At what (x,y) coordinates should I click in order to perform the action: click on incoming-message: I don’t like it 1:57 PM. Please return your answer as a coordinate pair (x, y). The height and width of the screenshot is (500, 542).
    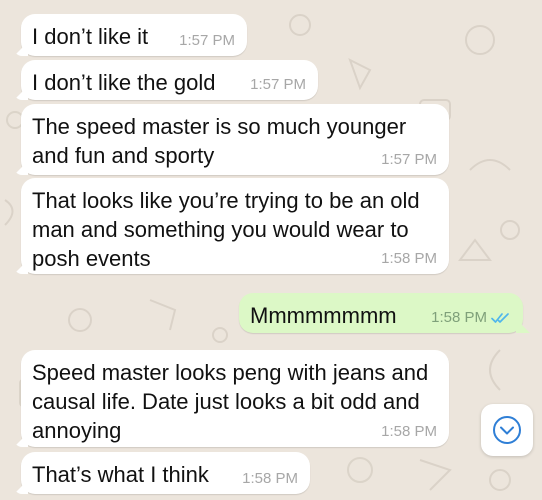
    Looking at the image, I should click on (134, 35).